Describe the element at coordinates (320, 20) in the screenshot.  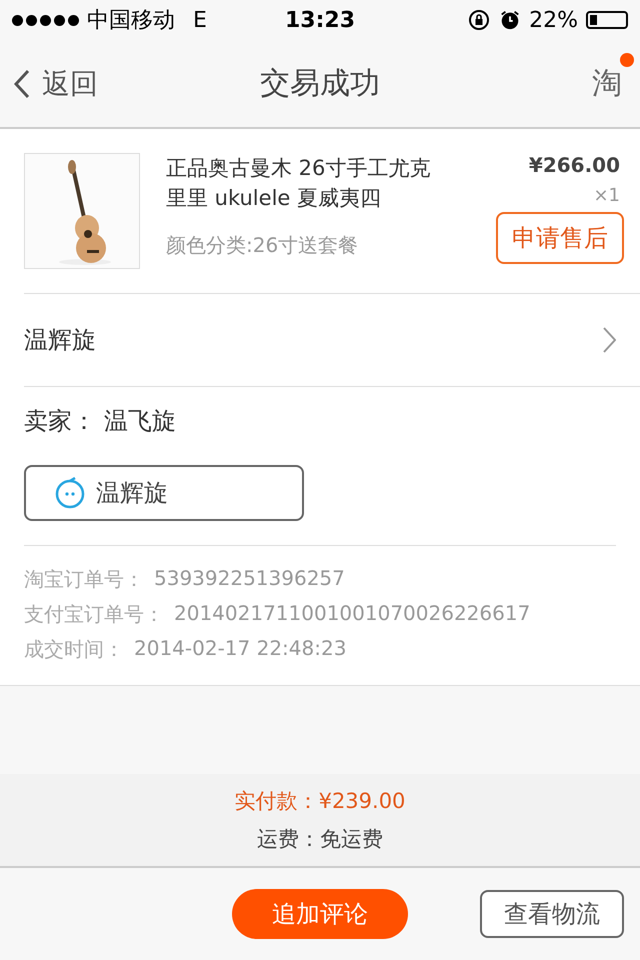
I see `clock-time: 13:23` at that location.